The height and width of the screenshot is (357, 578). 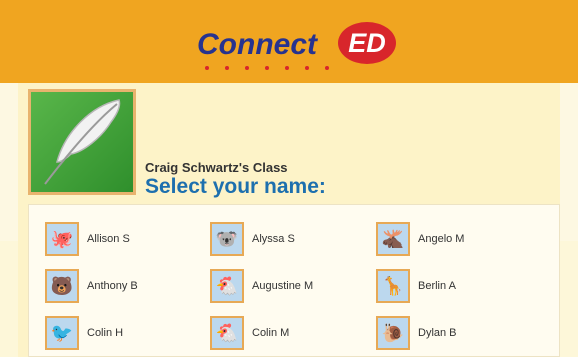 I want to click on student-button: 🐦 Colin H, so click(x=84, y=333).